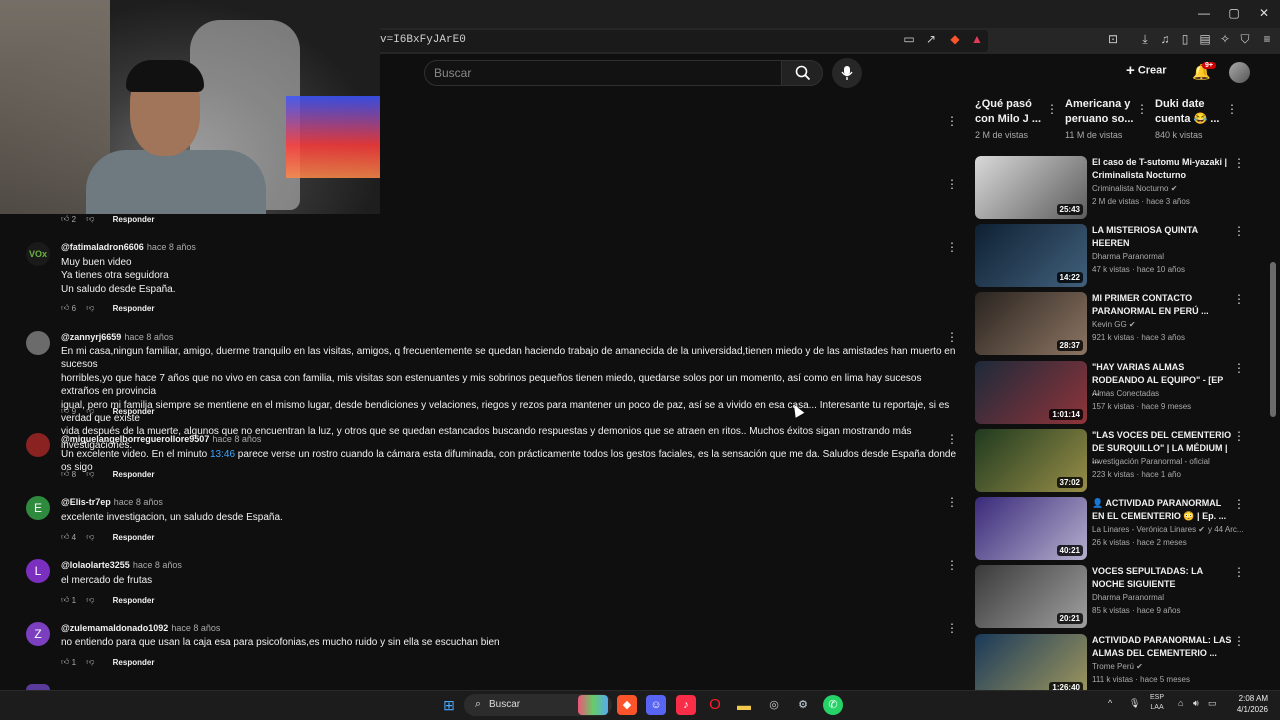 This screenshot has height=720, width=1280. What do you see at coordinates (128, 247) in the screenshot?
I see `comment-author: @fatimaladron6606 hace 8 años` at bounding box center [128, 247].